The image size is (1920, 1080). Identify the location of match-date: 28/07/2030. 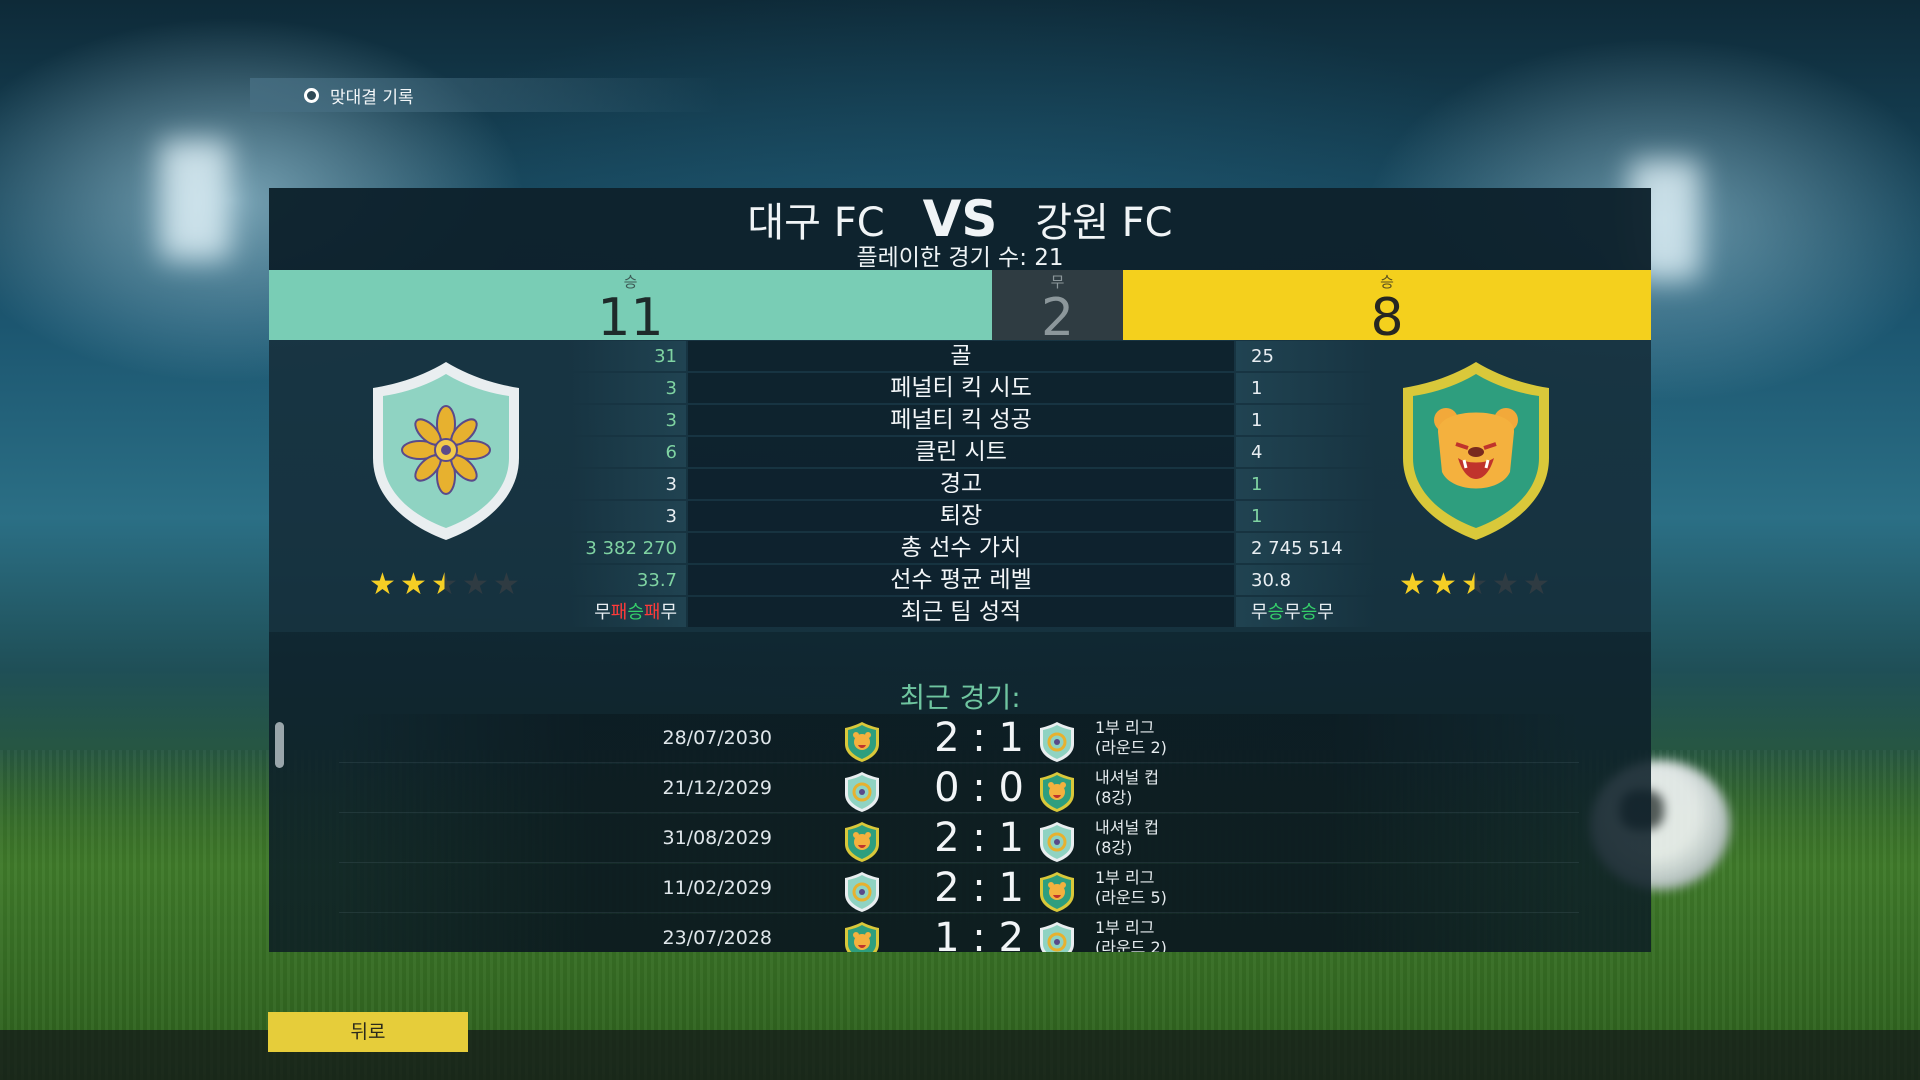
(717, 738).